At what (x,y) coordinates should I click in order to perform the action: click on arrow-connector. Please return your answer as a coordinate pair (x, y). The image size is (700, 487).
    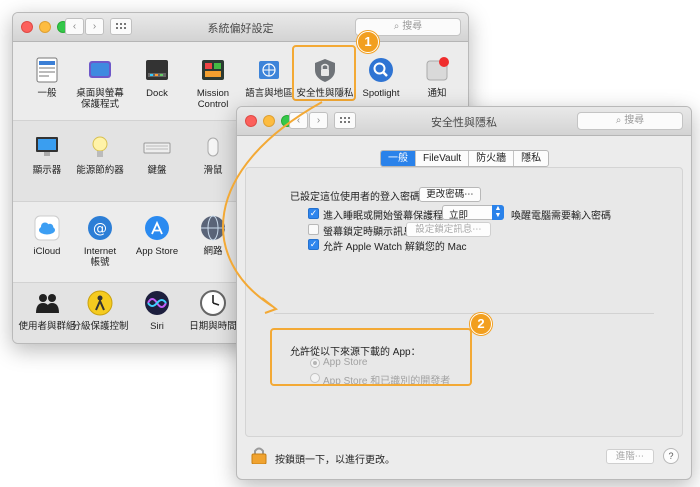
    Looking at the image, I should click on (272, 207).